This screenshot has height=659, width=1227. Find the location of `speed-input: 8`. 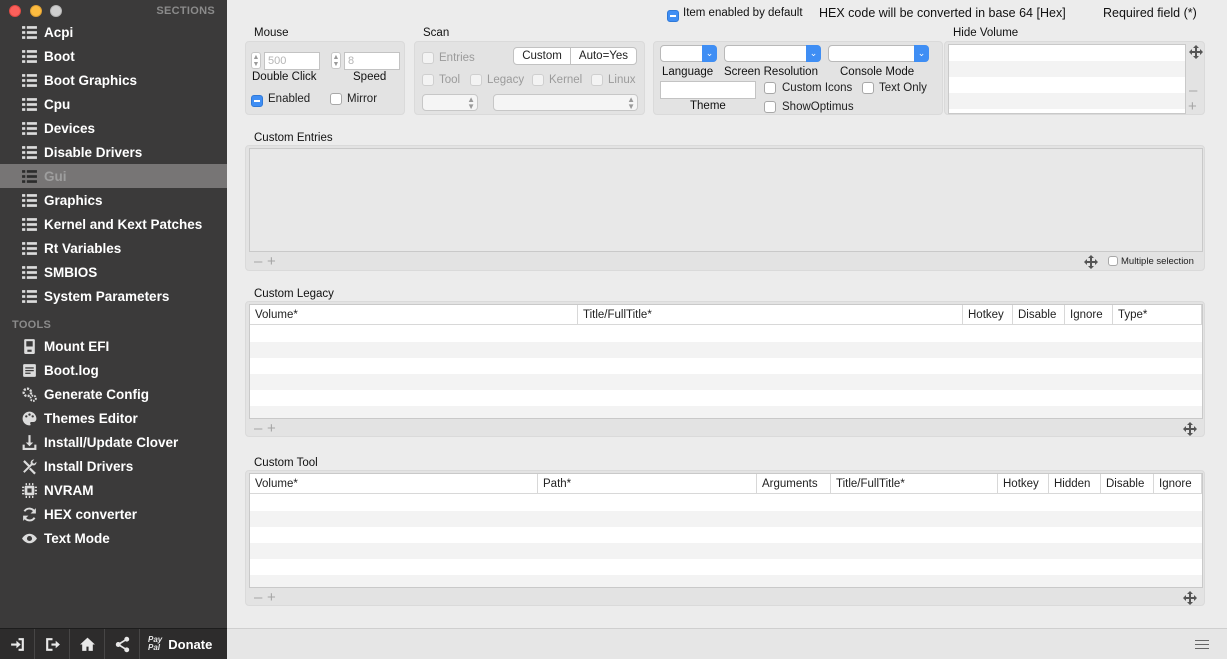

speed-input: 8 is located at coordinates (372, 61).